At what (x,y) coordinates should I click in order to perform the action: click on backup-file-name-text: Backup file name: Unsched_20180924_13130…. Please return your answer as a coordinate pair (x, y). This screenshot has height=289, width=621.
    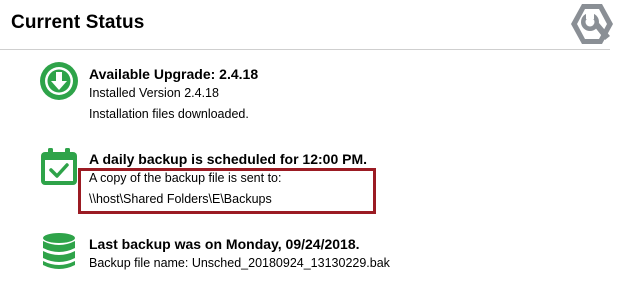
    Looking at the image, I should click on (239, 263).